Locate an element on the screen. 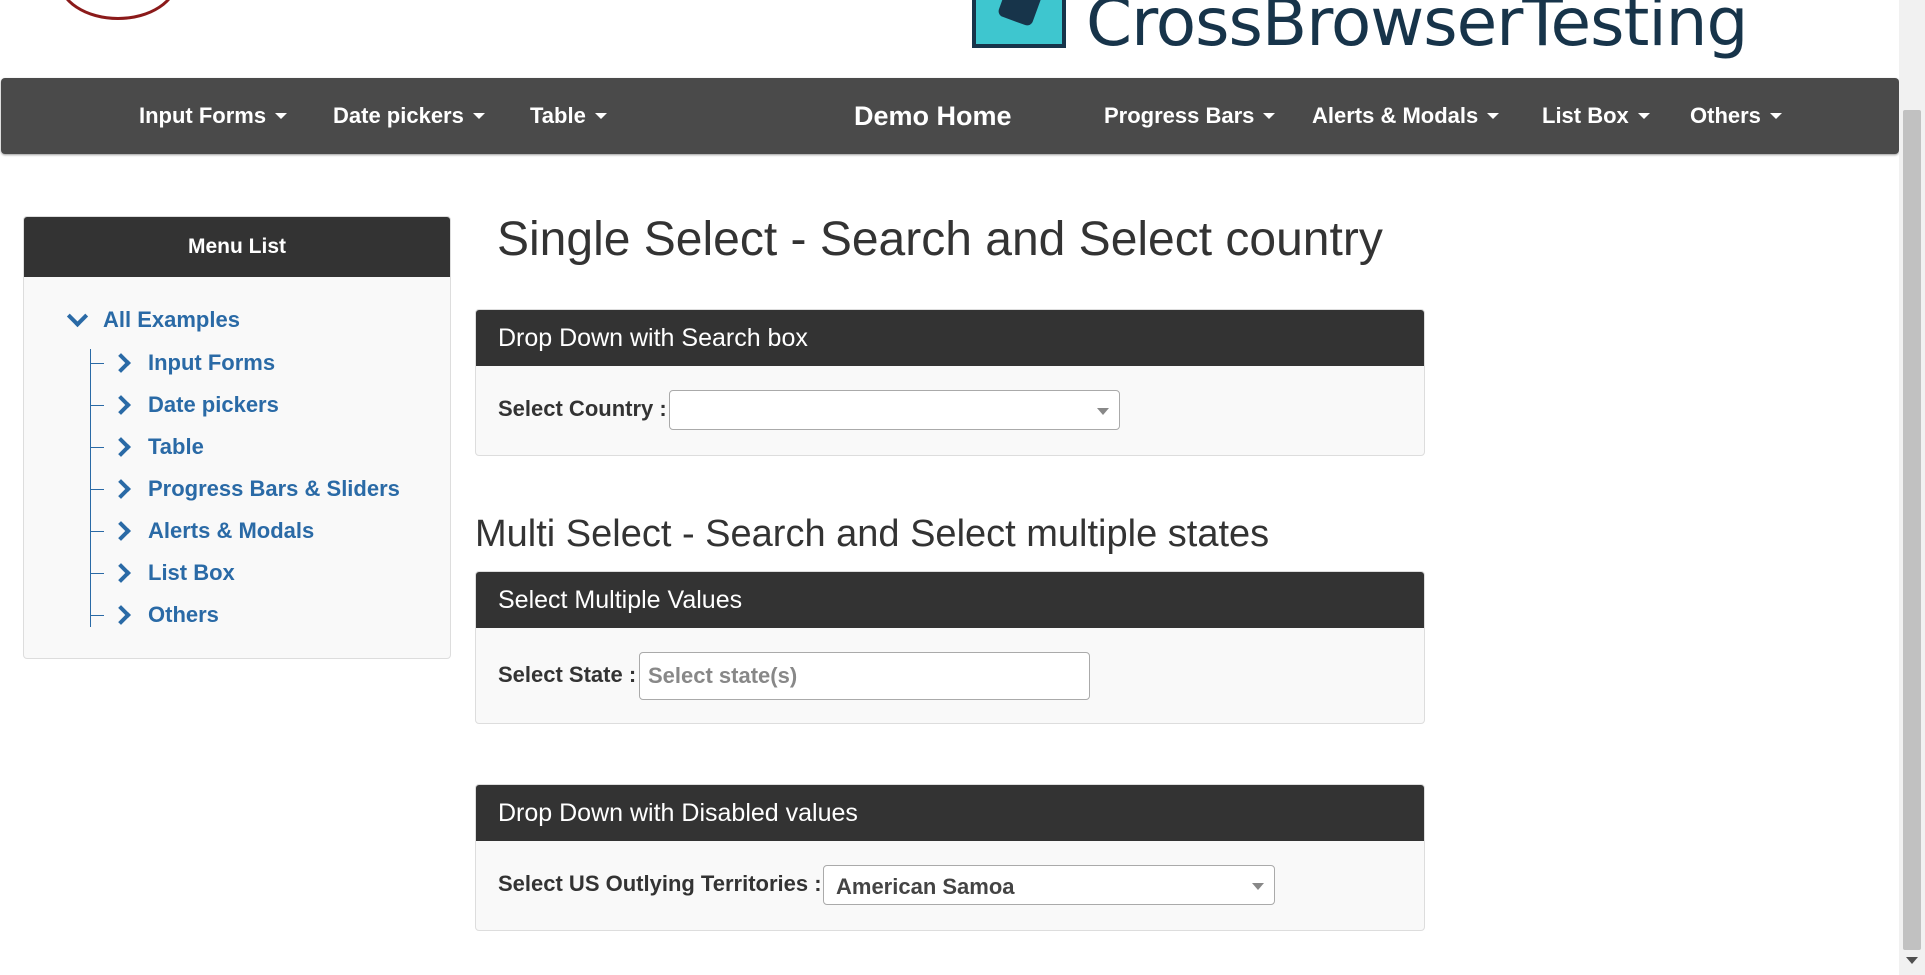  site-logo is located at coordinates (118, 10).